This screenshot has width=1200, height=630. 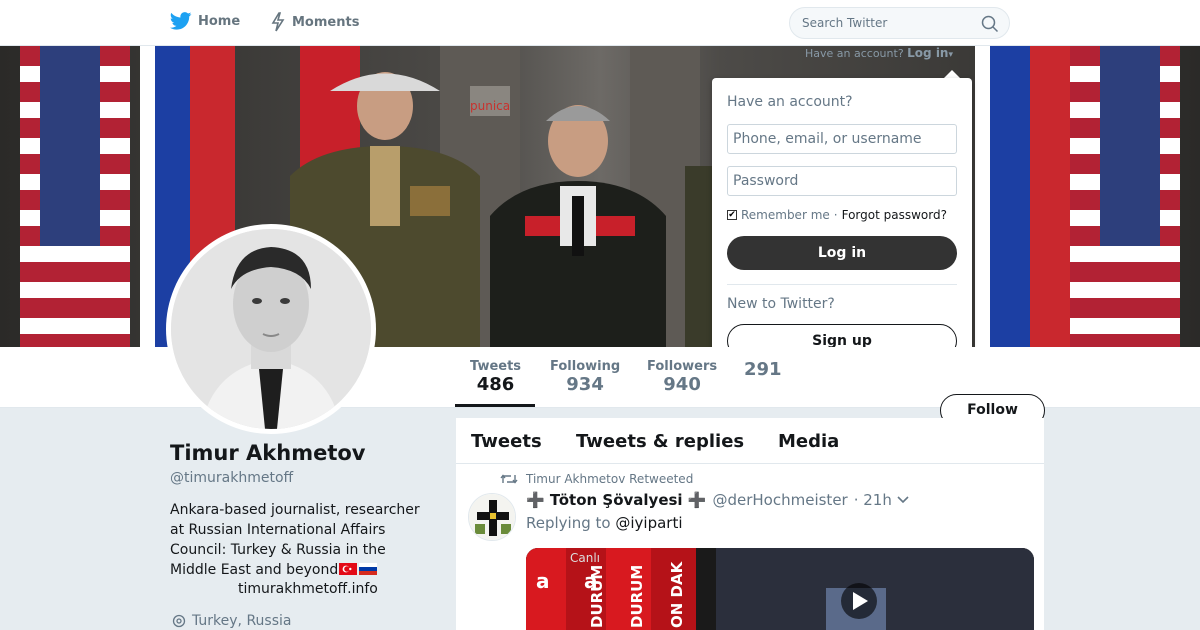 What do you see at coordinates (568, 523) in the screenshot?
I see `replying-to-label: Replying to` at bounding box center [568, 523].